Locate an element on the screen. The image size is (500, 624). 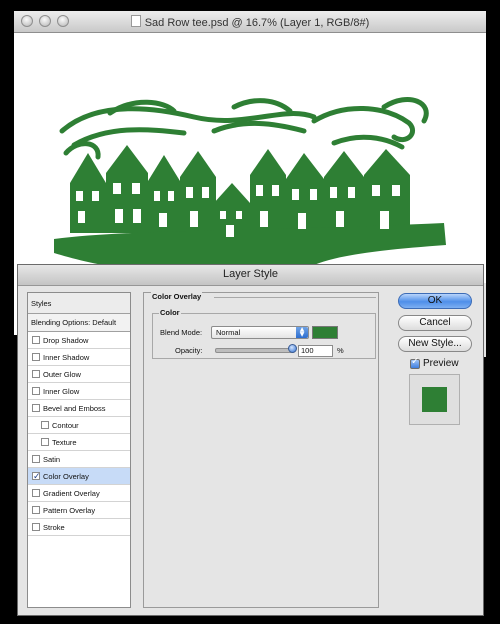
style-item-label: Gradient Overlay is located at coordinates (71, 493).